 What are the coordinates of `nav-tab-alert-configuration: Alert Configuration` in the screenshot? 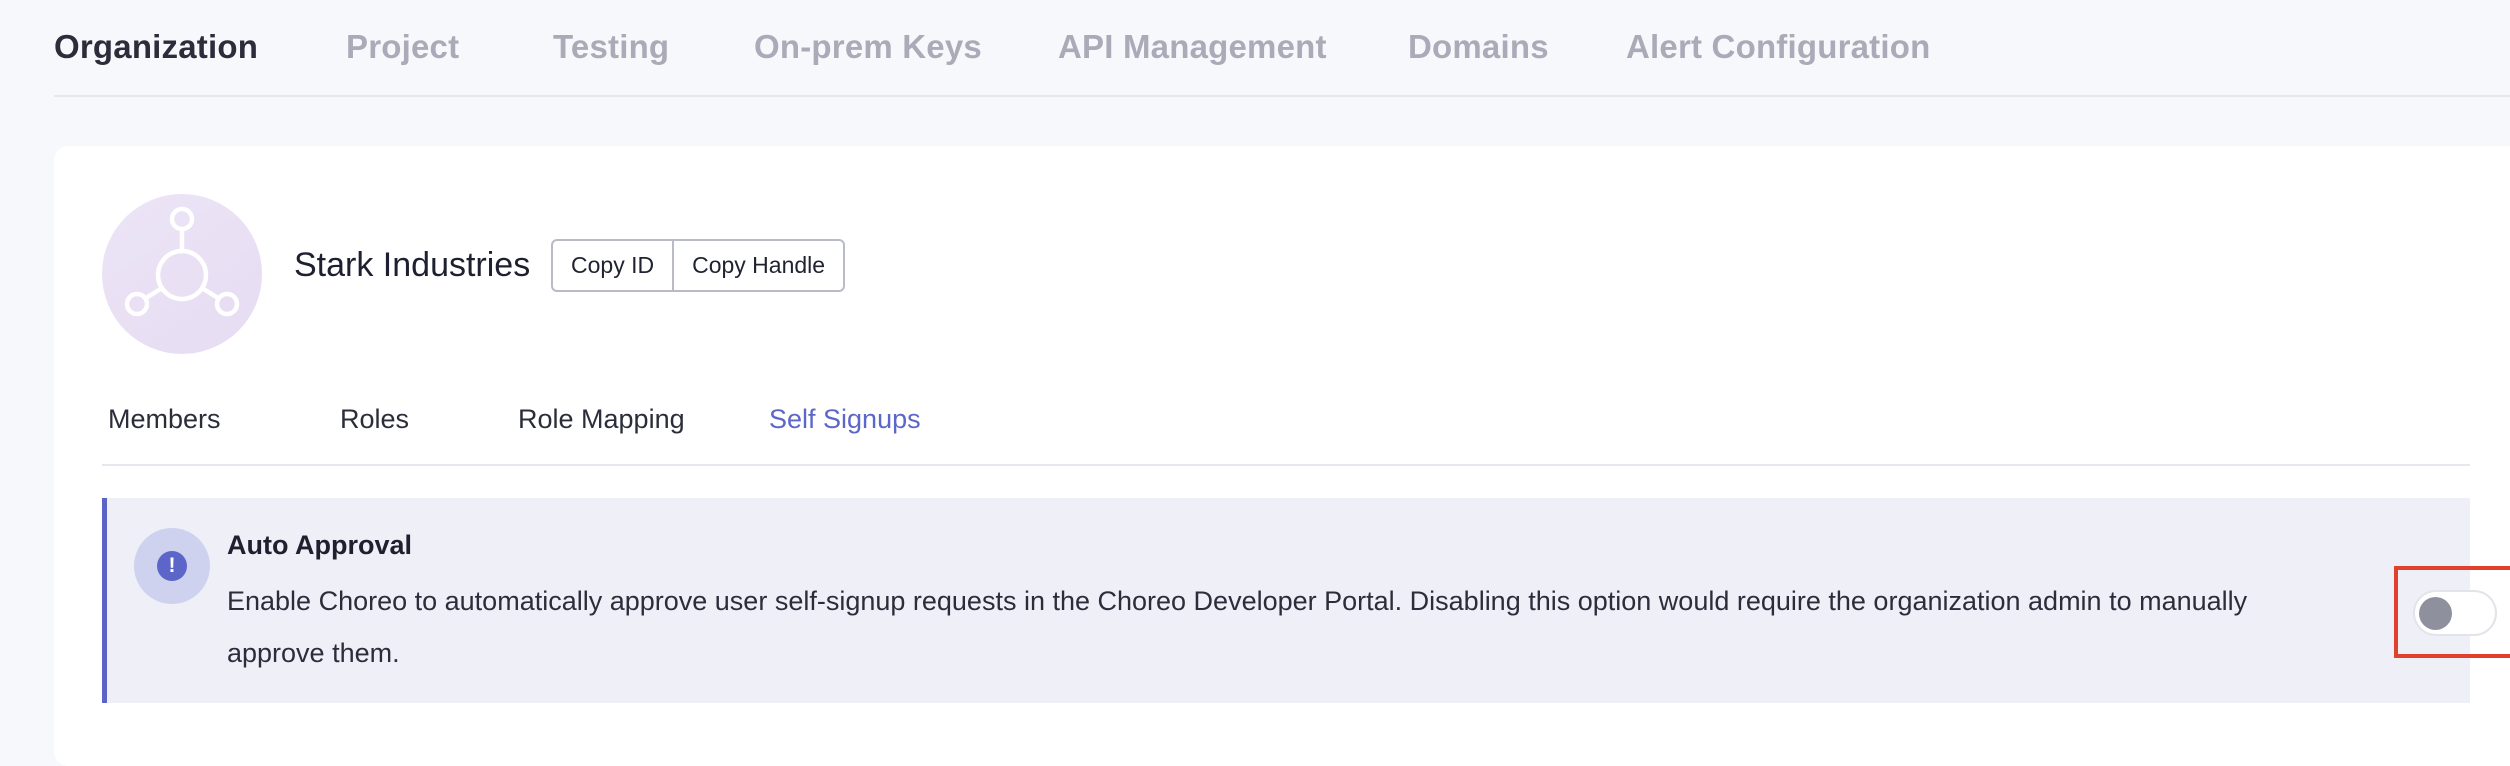 It's located at (1778, 47).